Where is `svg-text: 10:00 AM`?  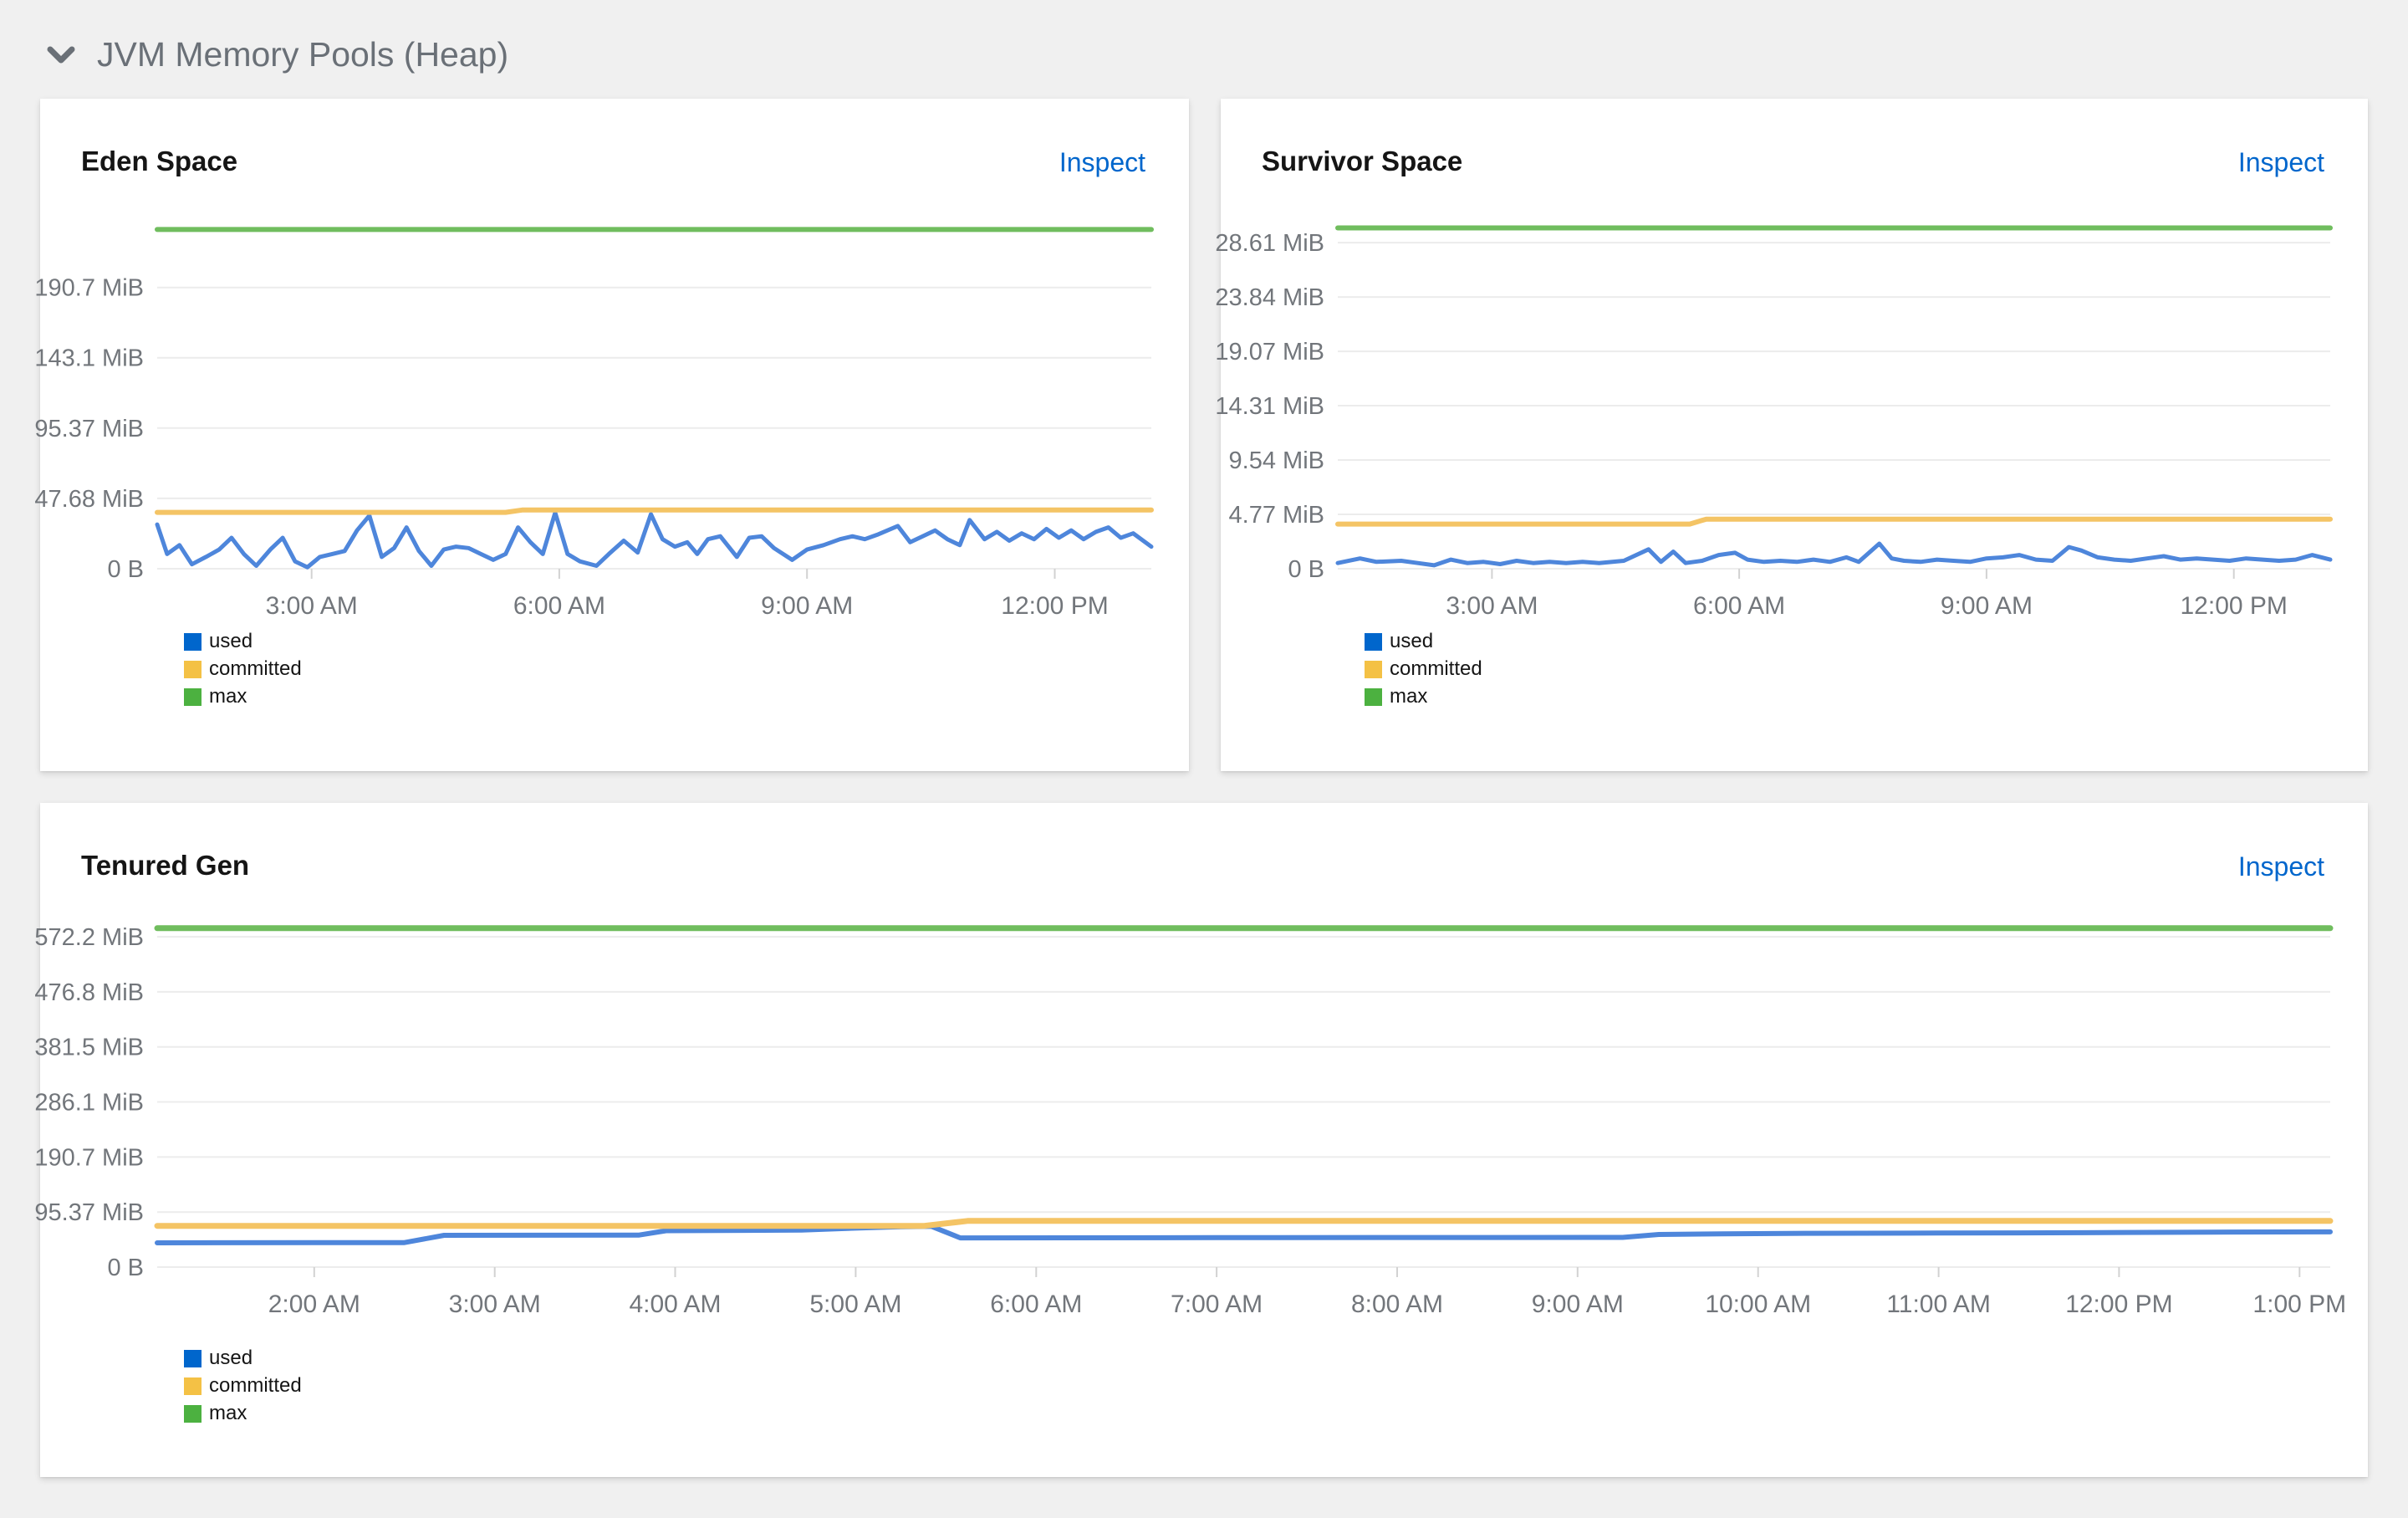
svg-text: 10:00 AM is located at coordinates (1758, 1304).